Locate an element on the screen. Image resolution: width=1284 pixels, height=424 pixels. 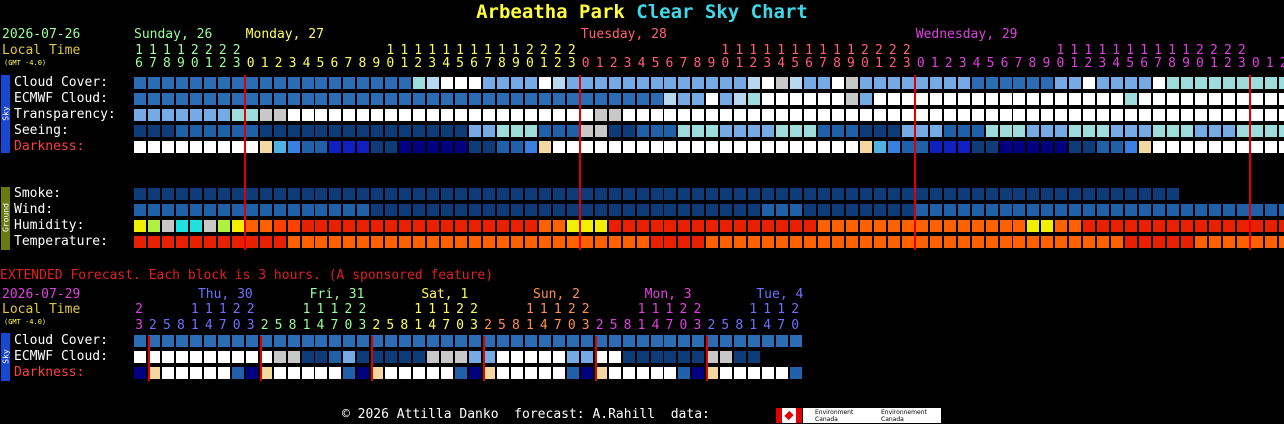
hour-digit: 7 is located at coordinates (153, 63).